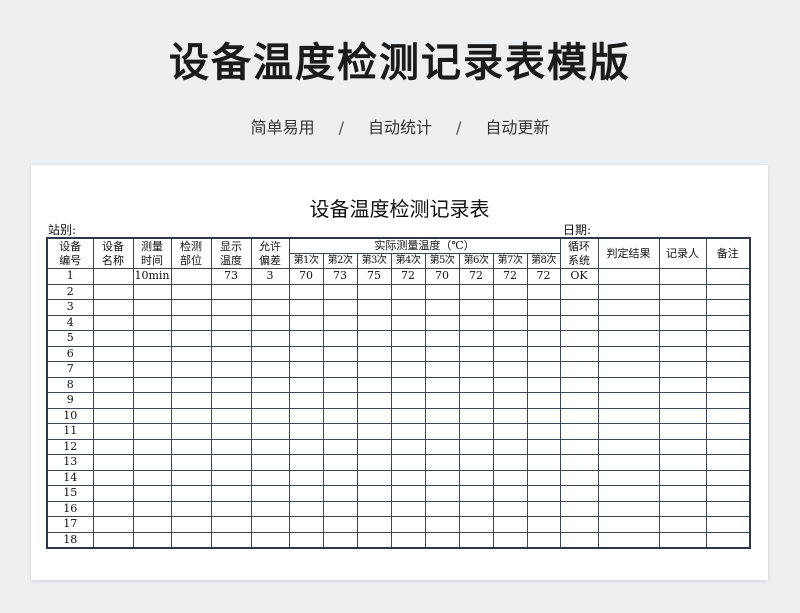  Describe the element at coordinates (442, 276) in the screenshot. I see `cell-reading-5: 70` at that location.